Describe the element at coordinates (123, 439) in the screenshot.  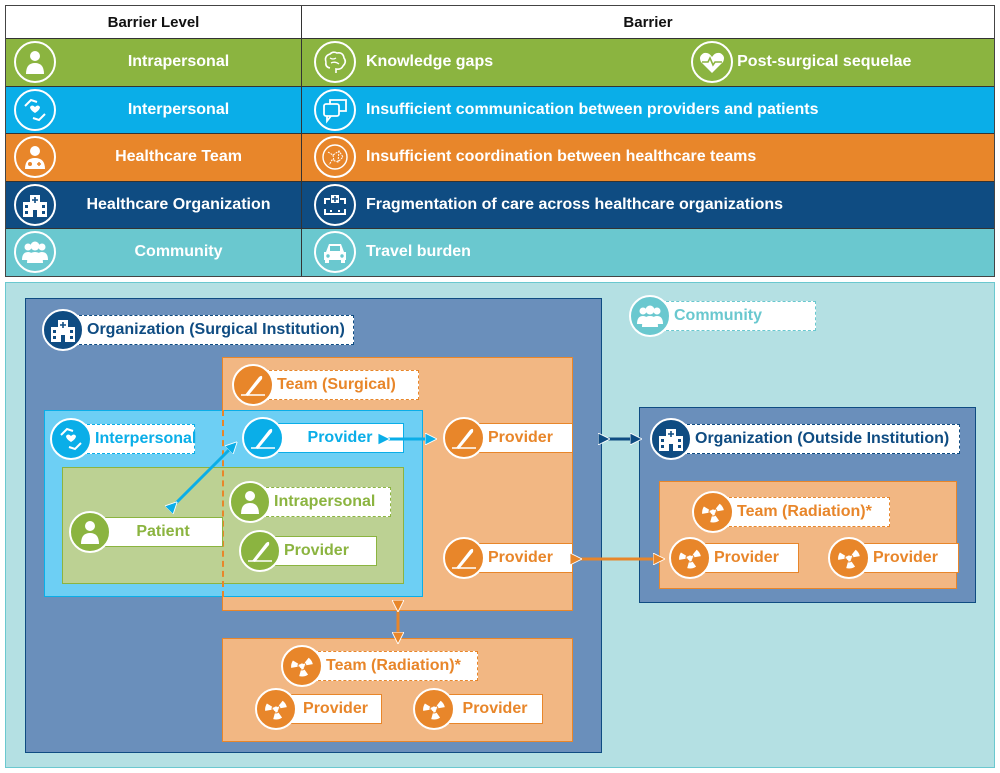
I see `interpersonal-label: Interpersonal` at that location.